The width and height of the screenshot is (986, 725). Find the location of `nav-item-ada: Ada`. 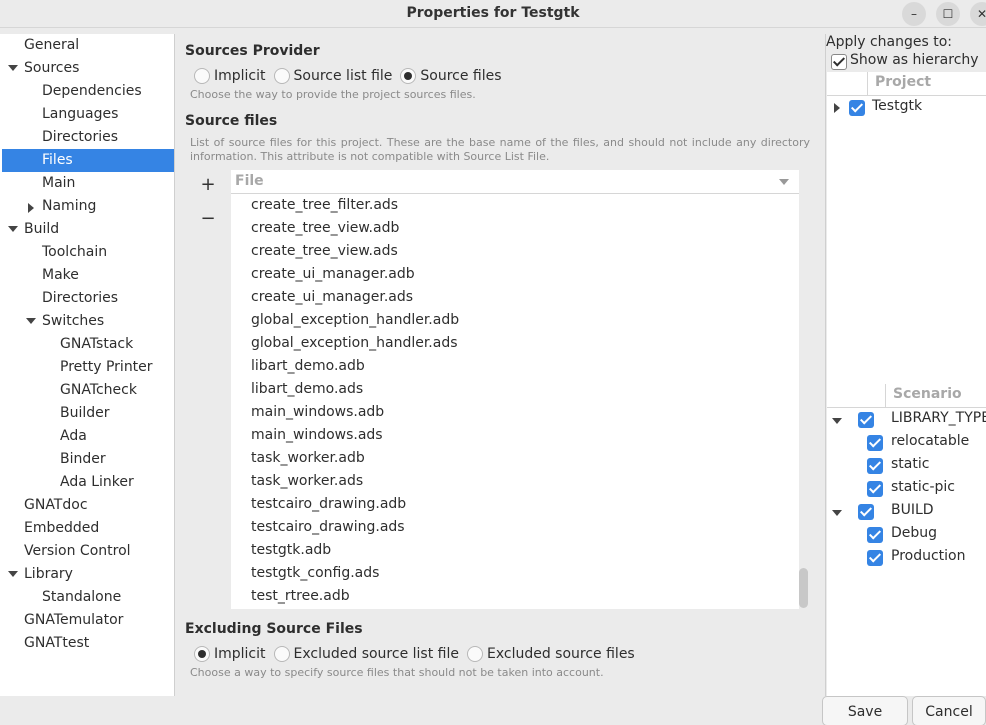

nav-item-ada: Ada is located at coordinates (88, 436).